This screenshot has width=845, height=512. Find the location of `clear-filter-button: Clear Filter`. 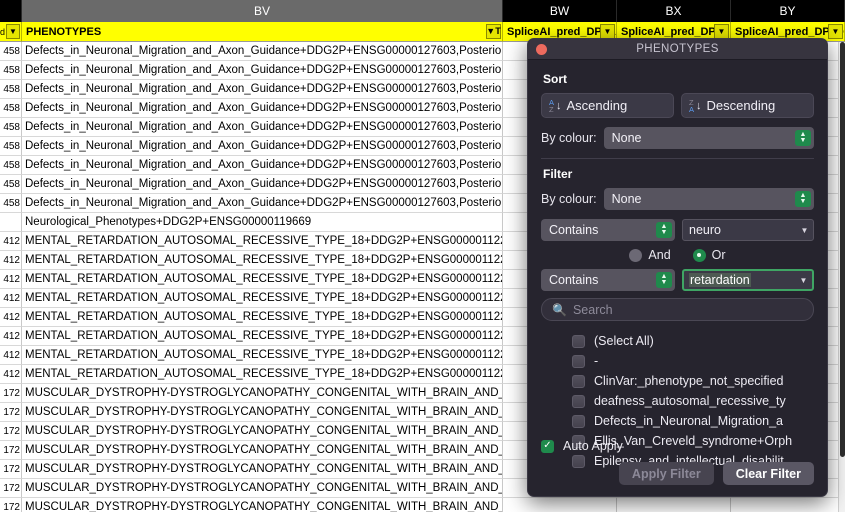

clear-filter-button: Clear Filter is located at coordinates (768, 473).